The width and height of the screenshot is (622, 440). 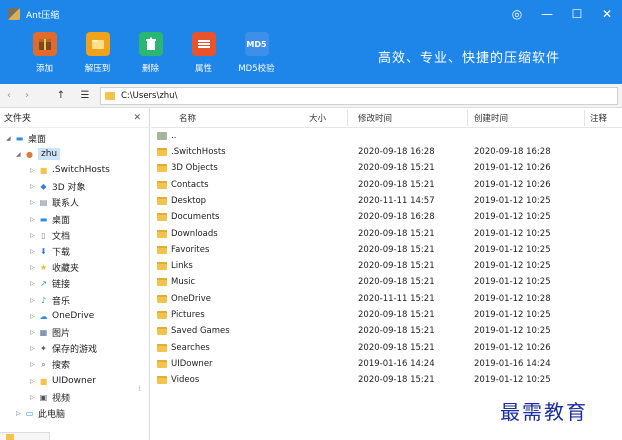 What do you see at coordinates (69, 188) in the screenshot?
I see `tree-item-label: 3D 对象` at bounding box center [69, 188].